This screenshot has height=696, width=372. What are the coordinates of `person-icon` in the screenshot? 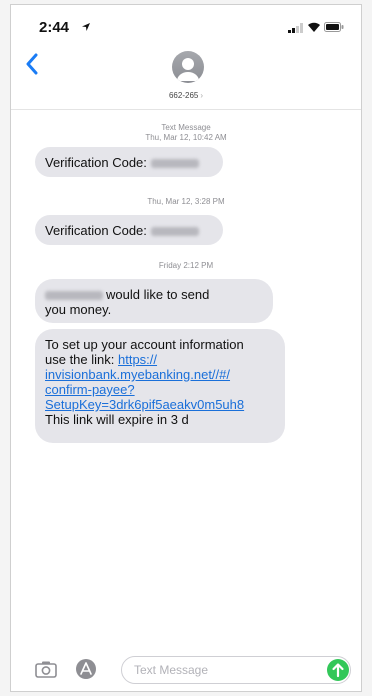 It's located at (188, 69).